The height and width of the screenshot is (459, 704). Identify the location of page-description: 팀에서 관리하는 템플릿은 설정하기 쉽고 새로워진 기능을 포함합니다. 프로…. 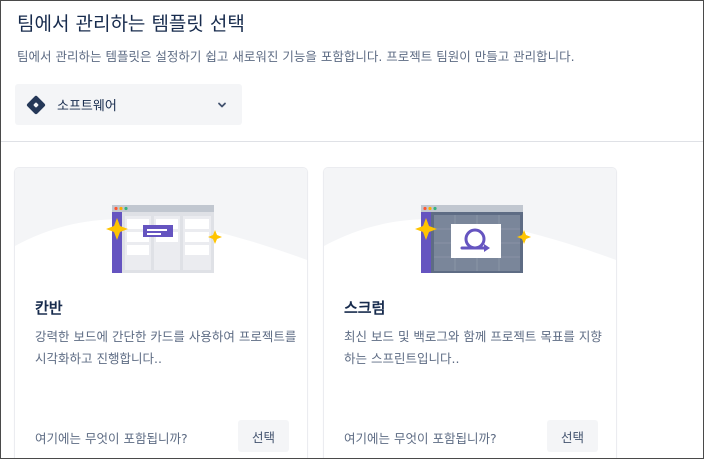
(296, 56).